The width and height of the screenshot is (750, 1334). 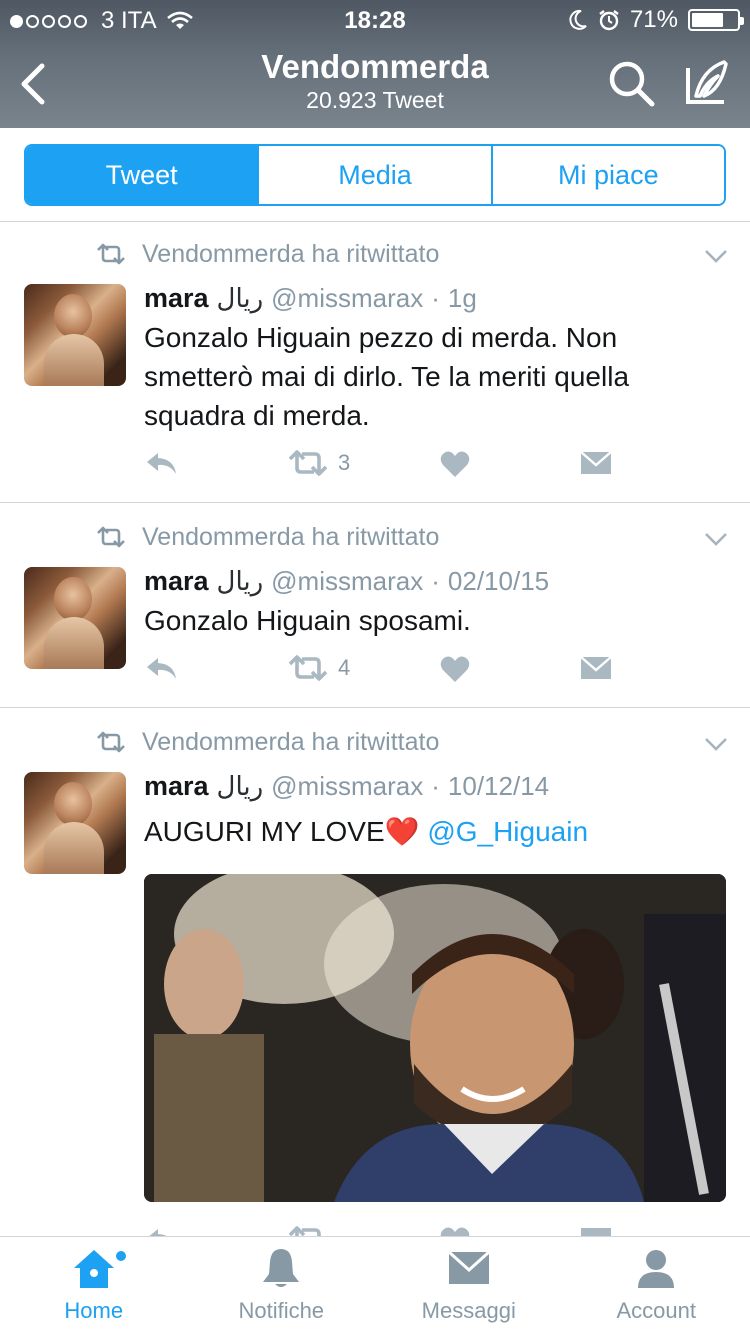 I want to click on home-icon, so click(x=93, y=1269).